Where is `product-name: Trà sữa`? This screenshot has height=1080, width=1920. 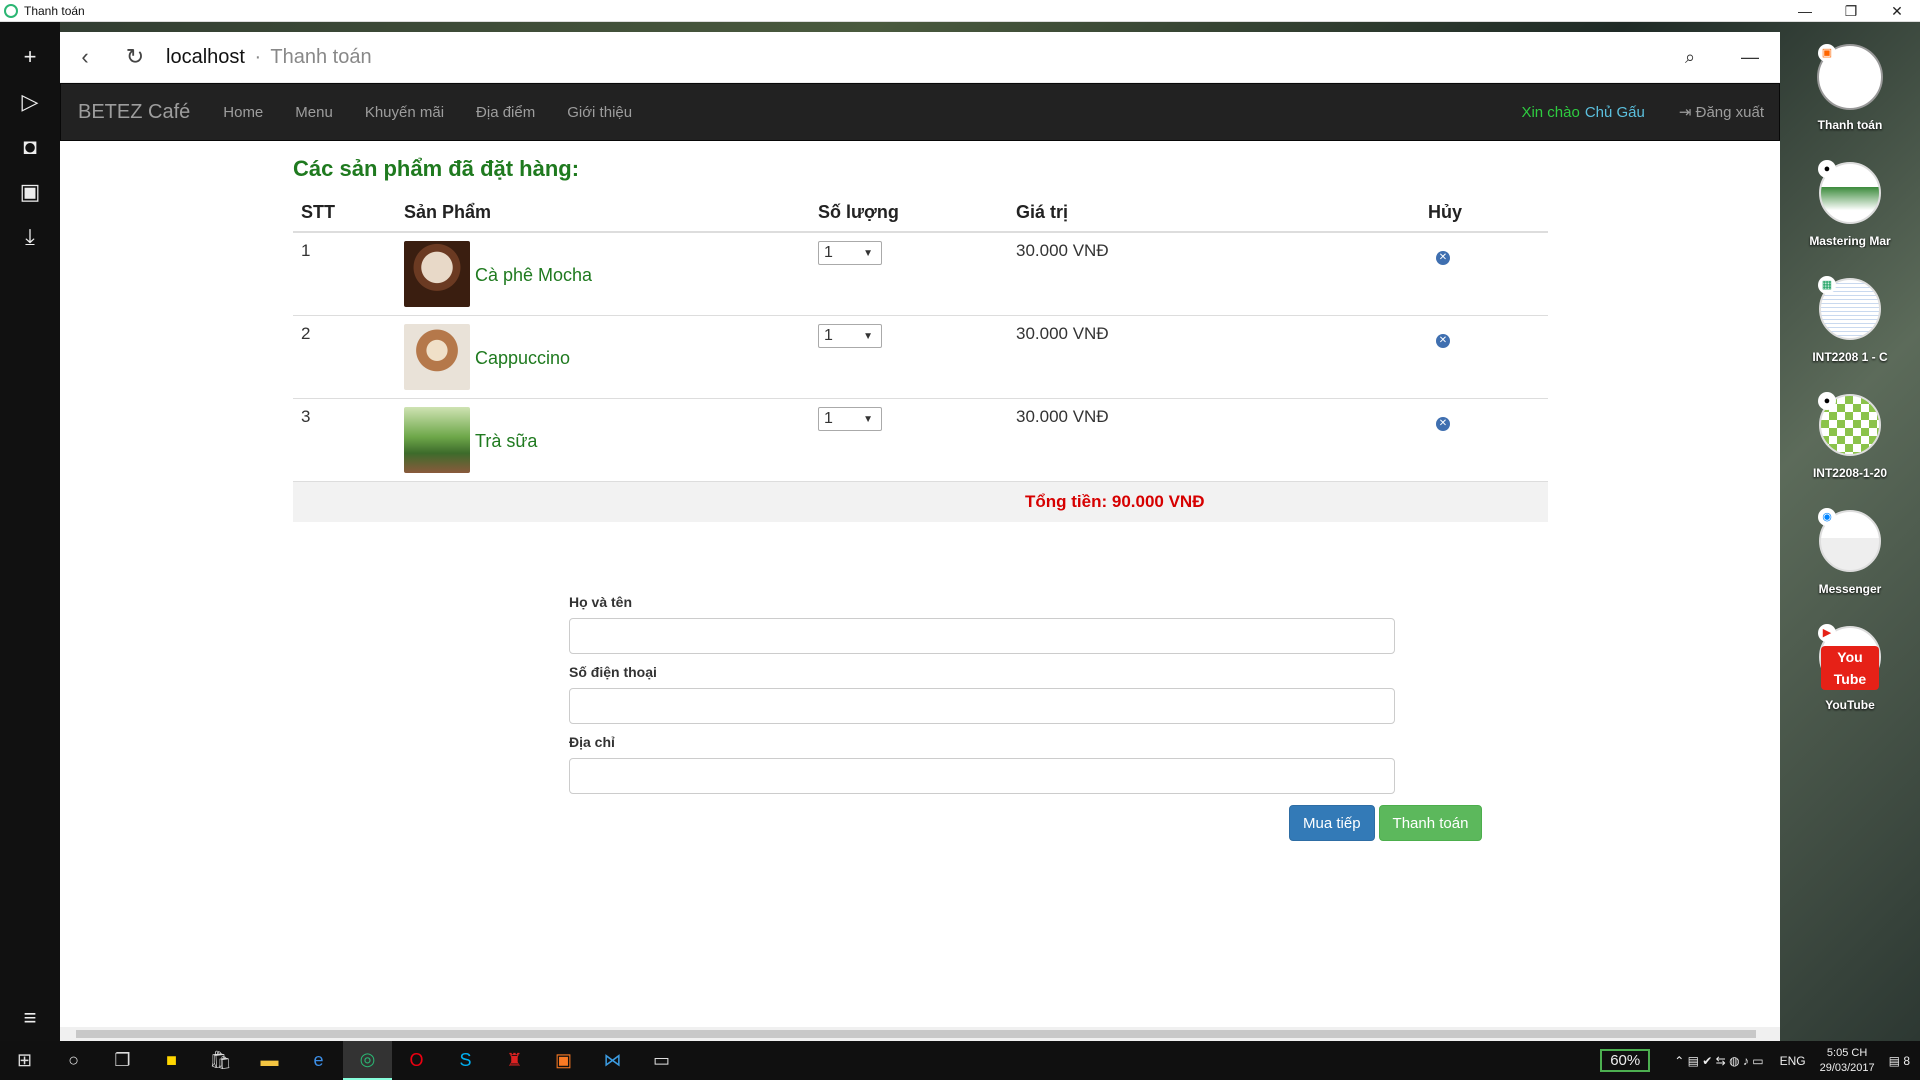 product-name: Trà sữa is located at coordinates (506, 441).